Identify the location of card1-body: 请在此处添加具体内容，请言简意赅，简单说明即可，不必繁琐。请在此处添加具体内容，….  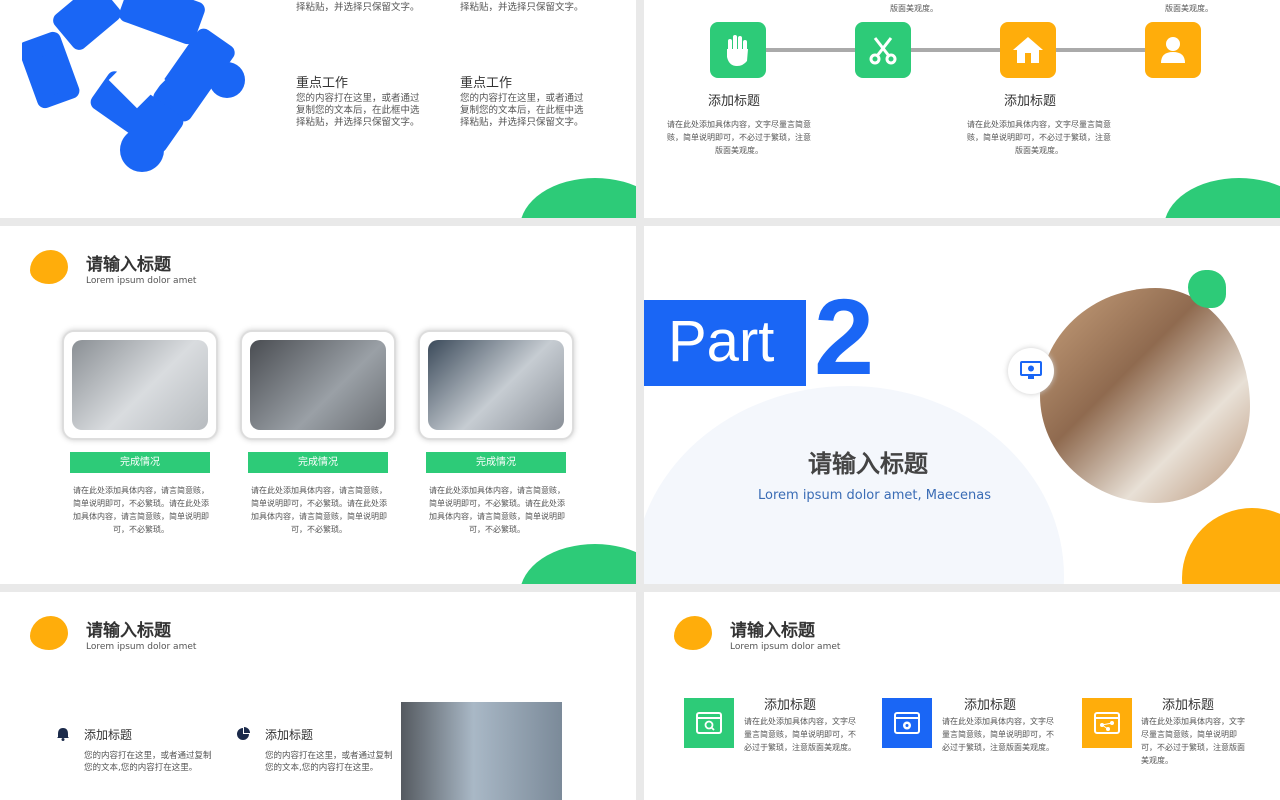
(141, 510).